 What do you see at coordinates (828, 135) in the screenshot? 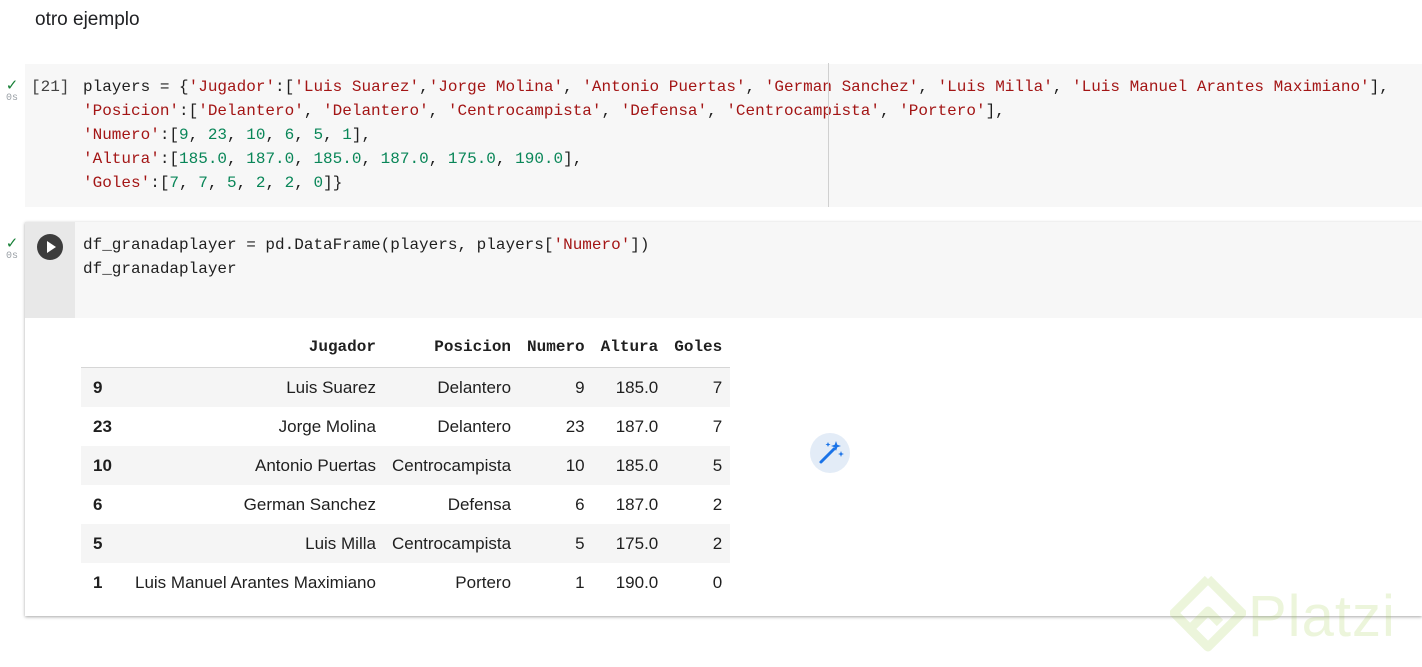
I see `line-length-ruler` at bounding box center [828, 135].